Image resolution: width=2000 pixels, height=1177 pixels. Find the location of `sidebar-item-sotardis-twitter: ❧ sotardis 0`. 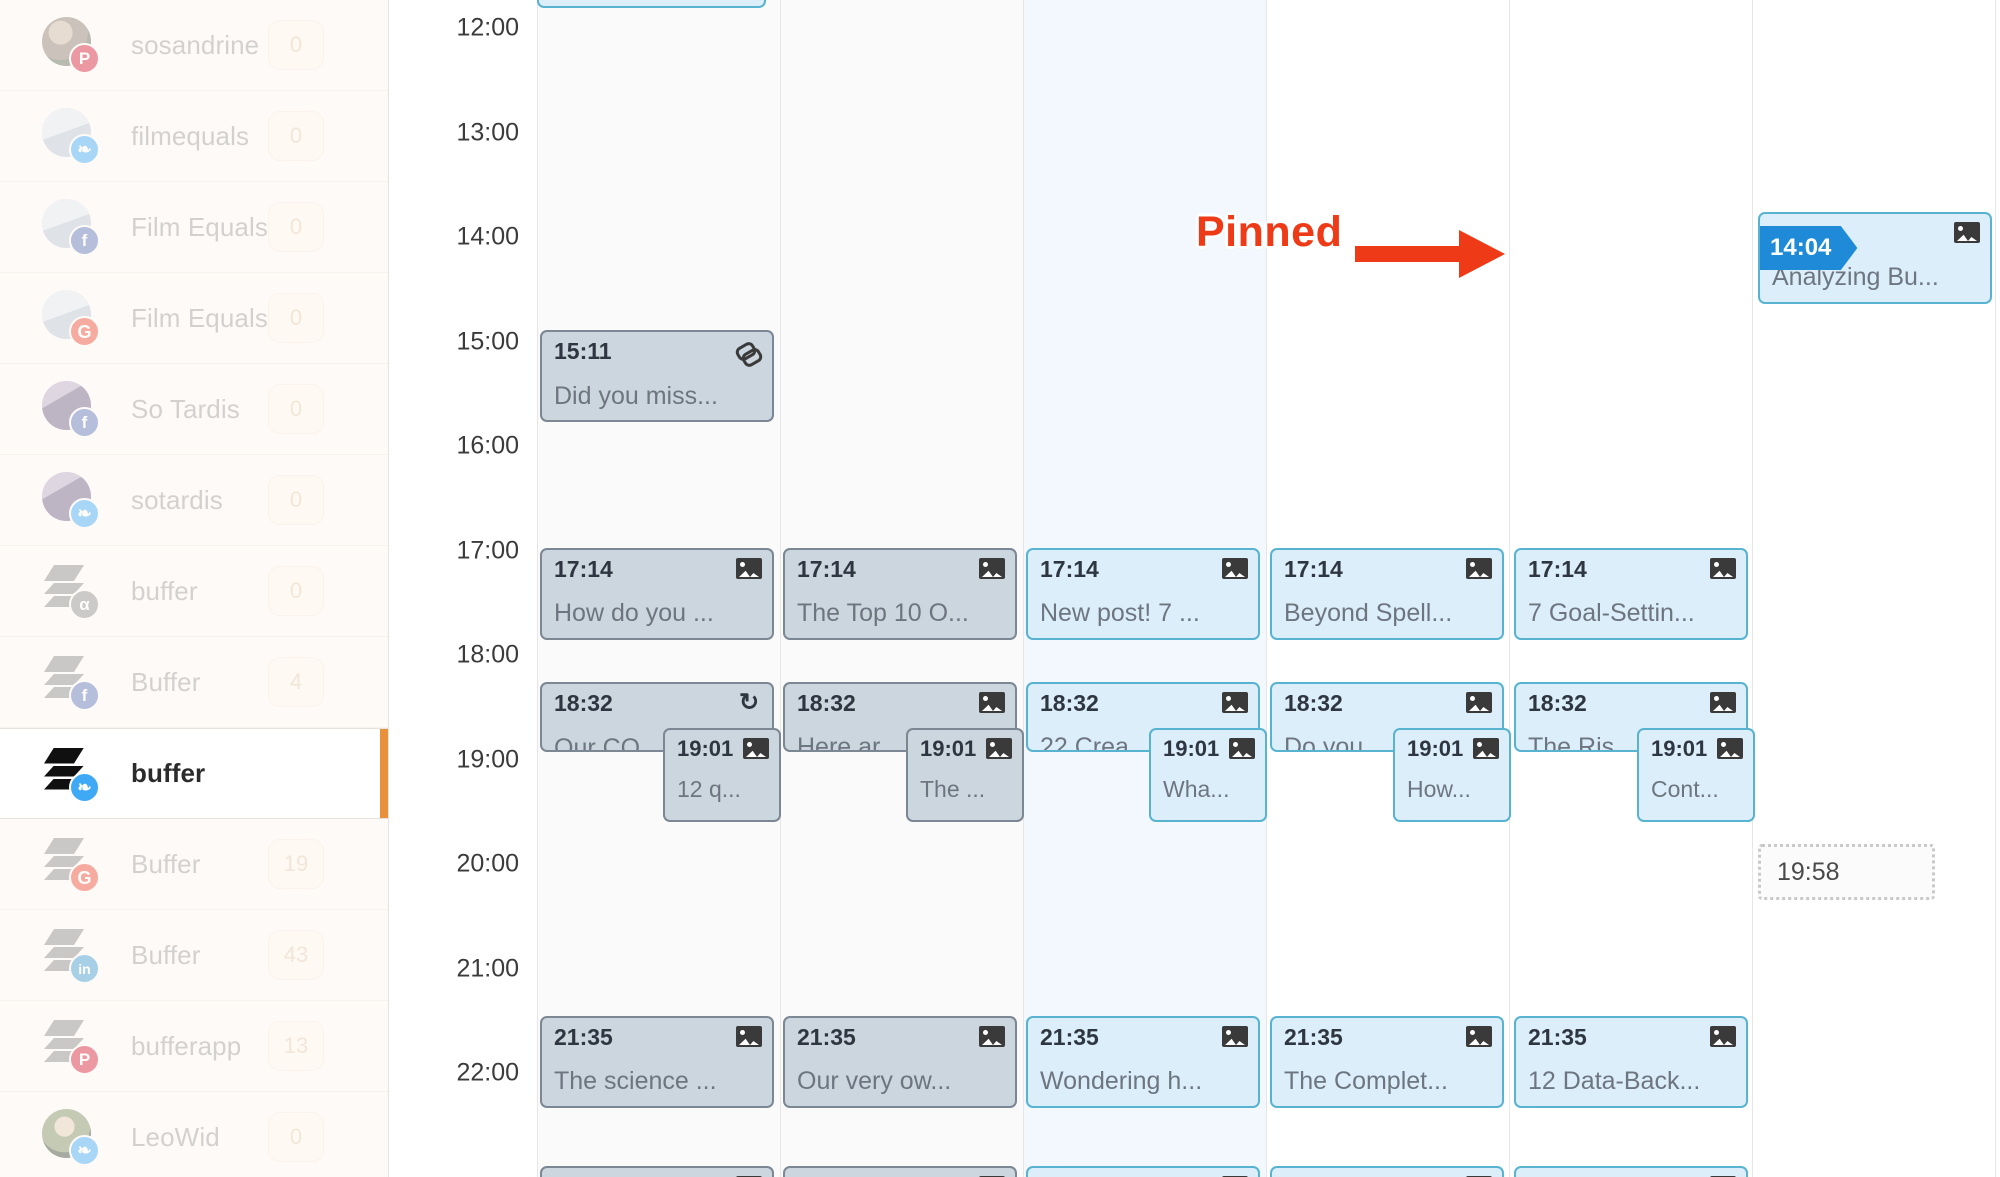

sidebar-item-sotardis-twitter: ❧ sotardis 0 is located at coordinates (194, 500).